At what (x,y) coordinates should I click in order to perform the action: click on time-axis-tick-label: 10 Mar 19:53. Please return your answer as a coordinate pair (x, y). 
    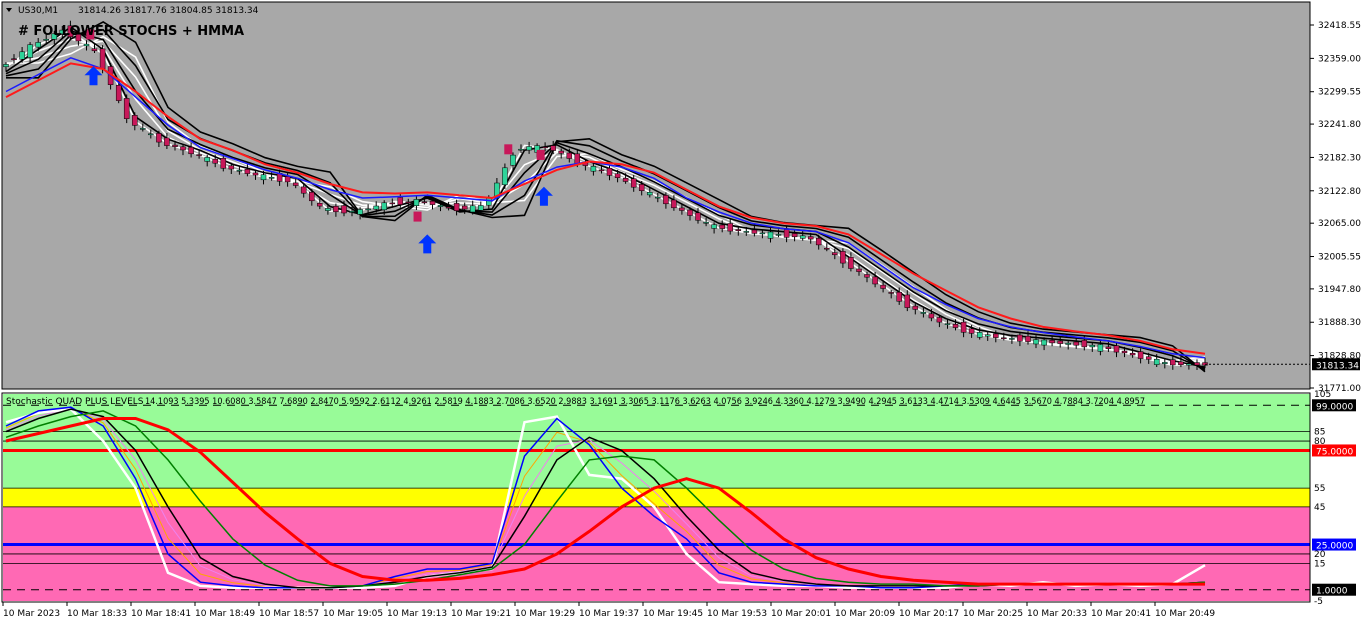
    Looking at the image, I should click on (737, 614).